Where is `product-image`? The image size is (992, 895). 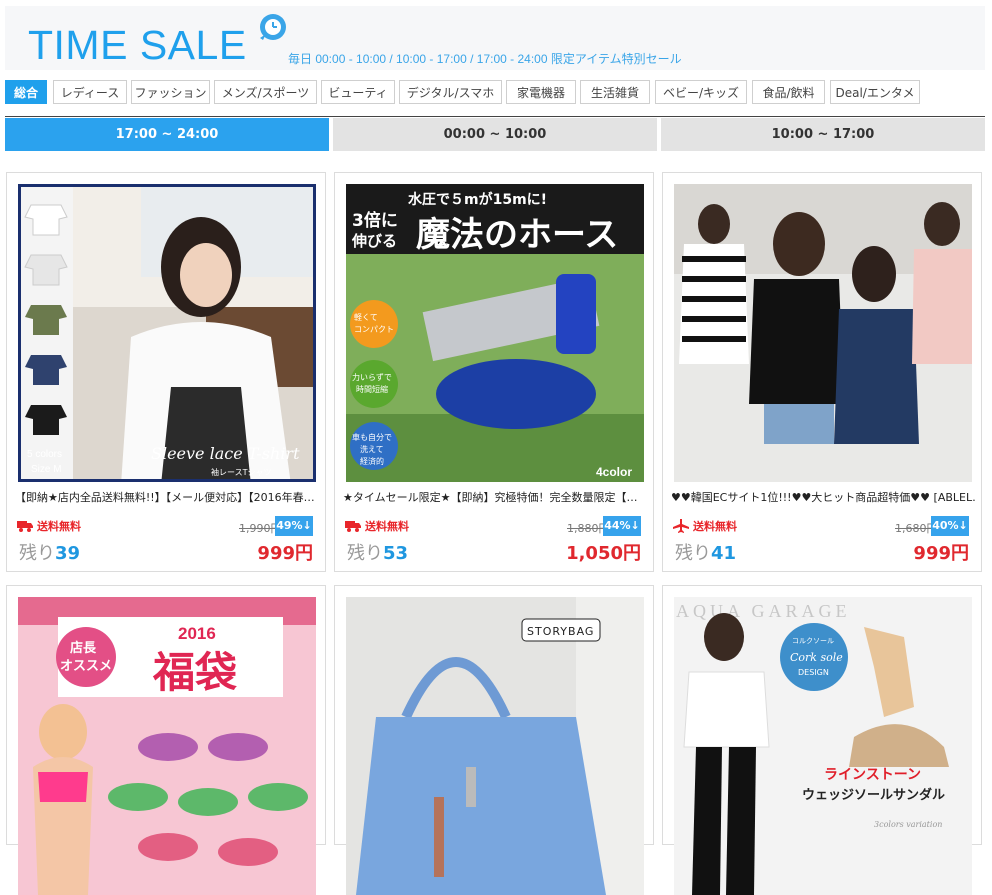
product-image is located at coordinates (823, 333).